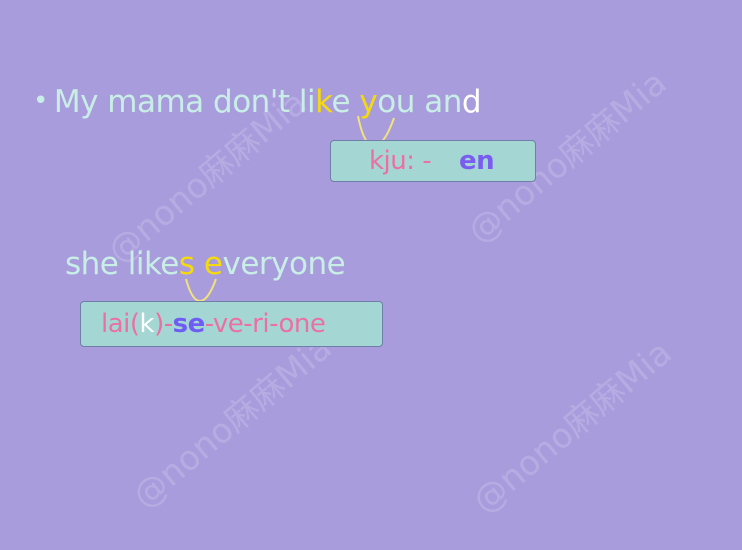 Image resolution: width=742 pixels, height=550 pixels. What do you see at coordinates (471, 102) in the screenshot?
I see `line1-final-letter: d` at bounding box center [471, 102].